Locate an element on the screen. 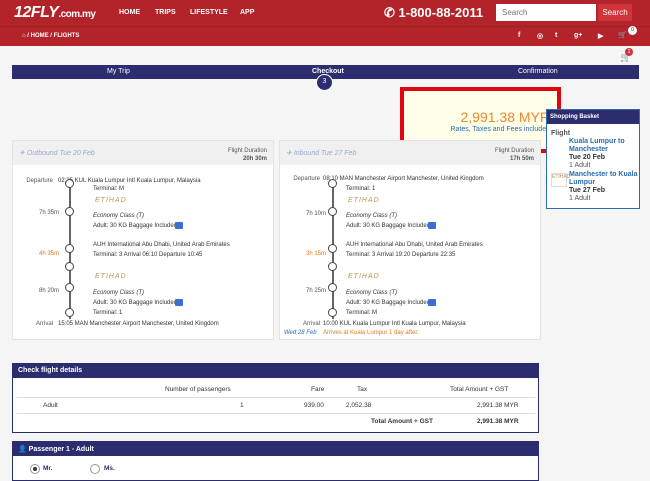  basket-count-badge: 1 is located at coordinates (629, 52).